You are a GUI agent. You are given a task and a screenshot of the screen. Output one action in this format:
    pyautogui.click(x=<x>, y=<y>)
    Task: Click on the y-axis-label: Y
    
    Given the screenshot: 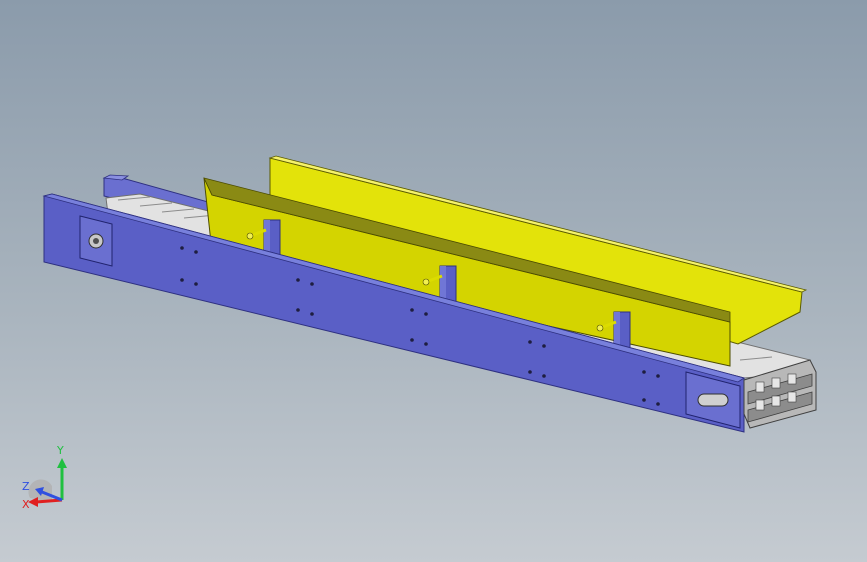 What is the action you would take?
    pyautogui.click(x=60, y=450)
    